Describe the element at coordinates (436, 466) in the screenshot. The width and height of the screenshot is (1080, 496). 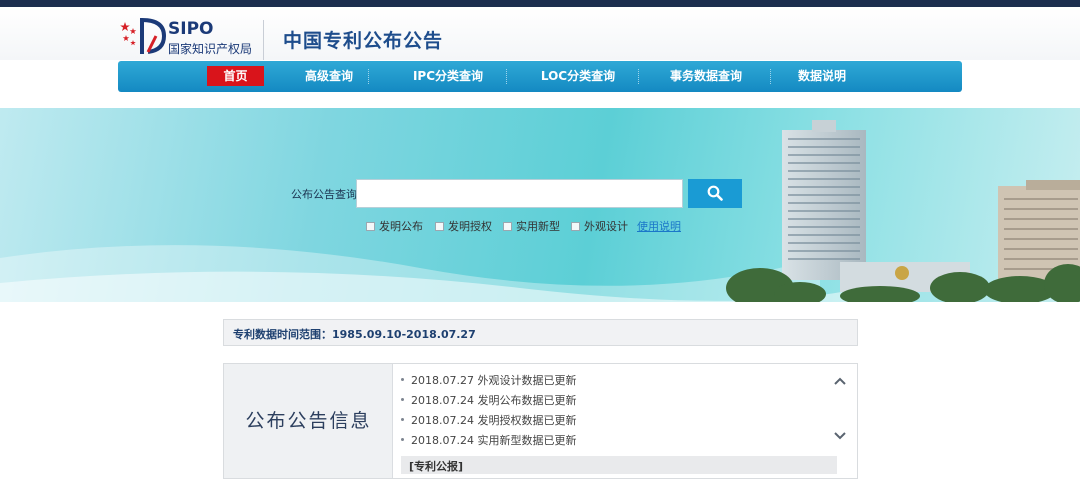
I see `patent-gazette-label: [专利公报]` at that location.